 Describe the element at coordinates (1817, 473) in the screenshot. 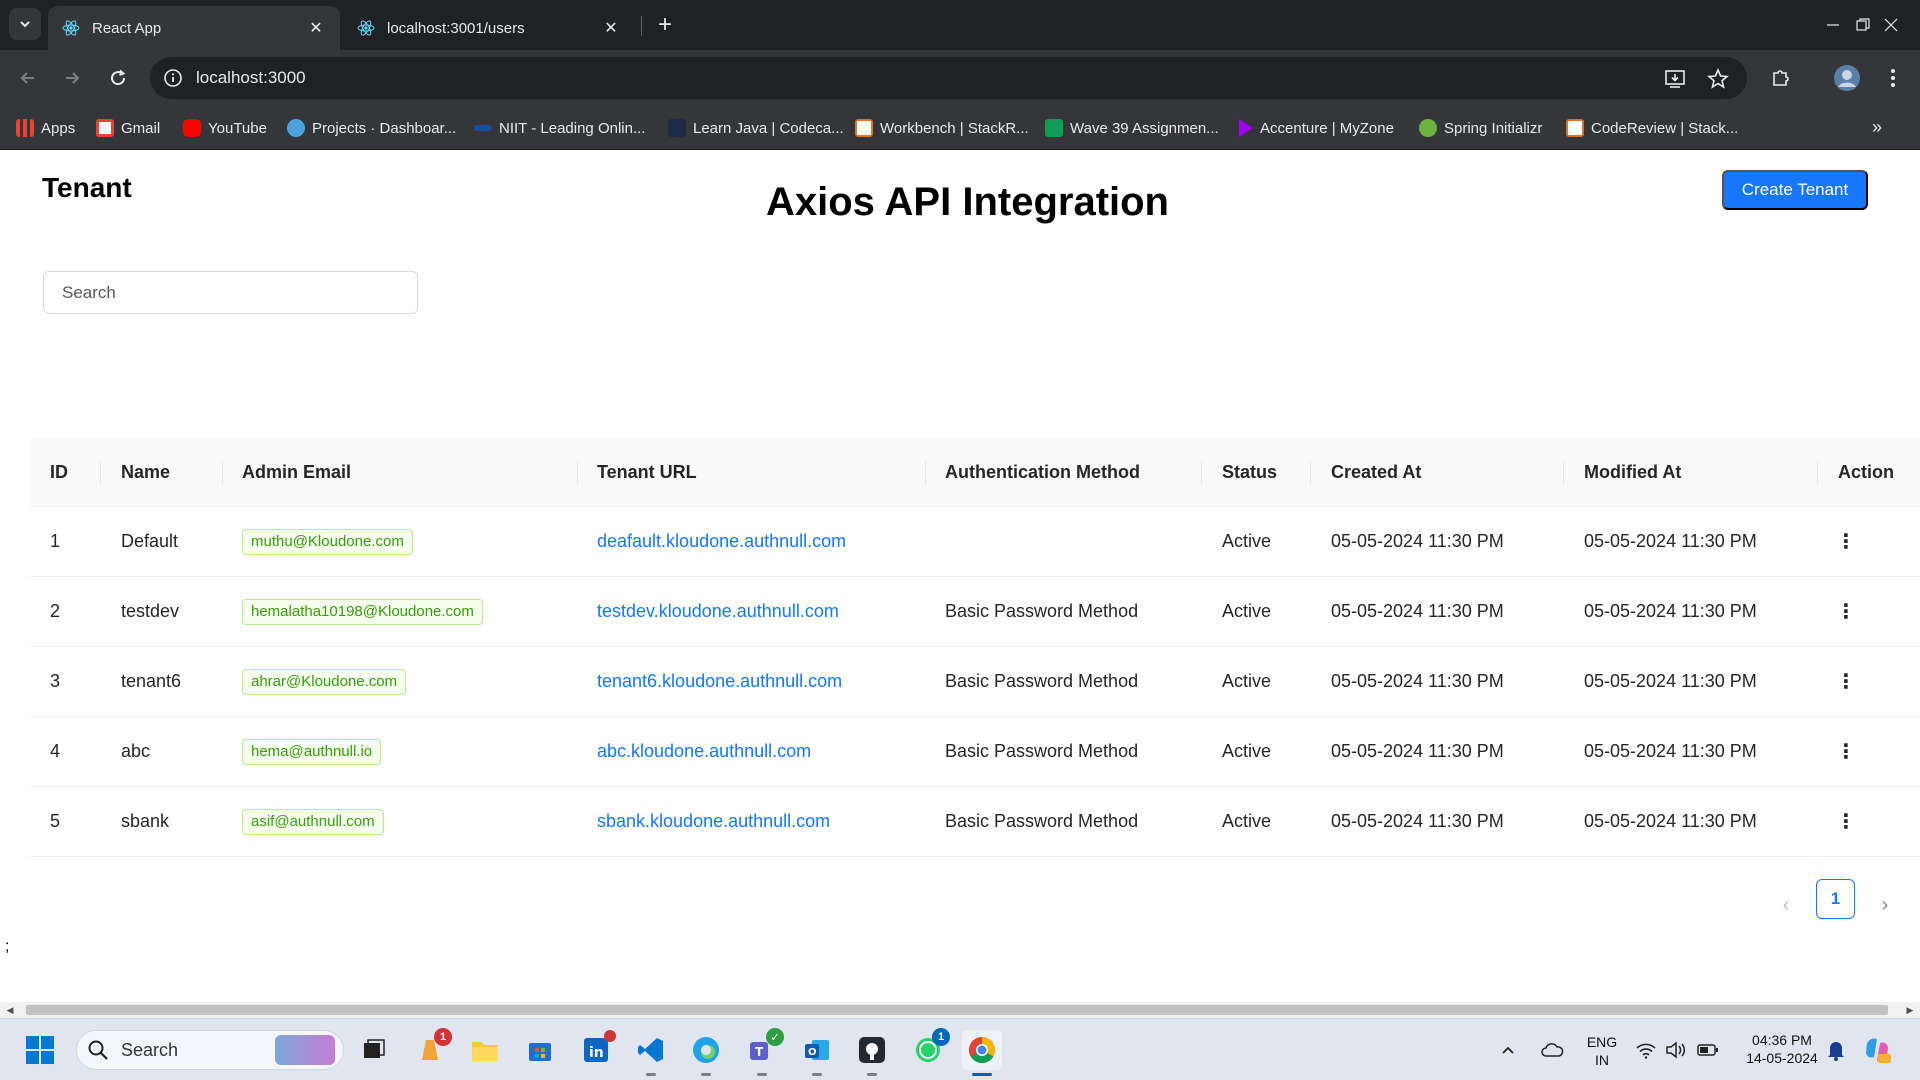

I see `column-separator` at that location.